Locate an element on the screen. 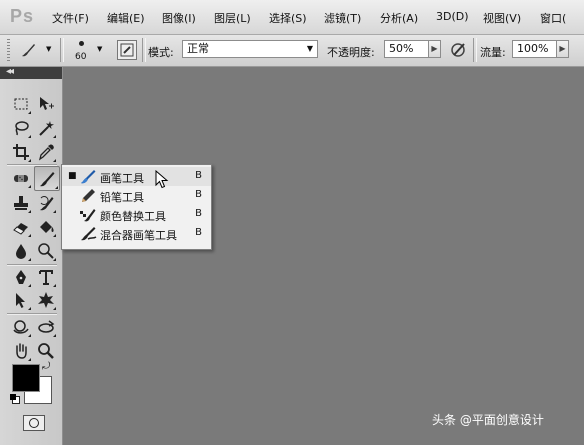 This screenshot has width=584, height=445. hand-tool is located at coordinates (21, 351).